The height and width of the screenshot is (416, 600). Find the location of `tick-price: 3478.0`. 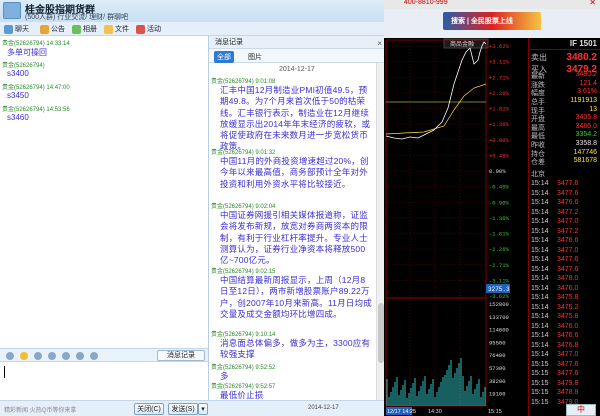

tick-price: 3478.0 is located at coordinates (568, 278).